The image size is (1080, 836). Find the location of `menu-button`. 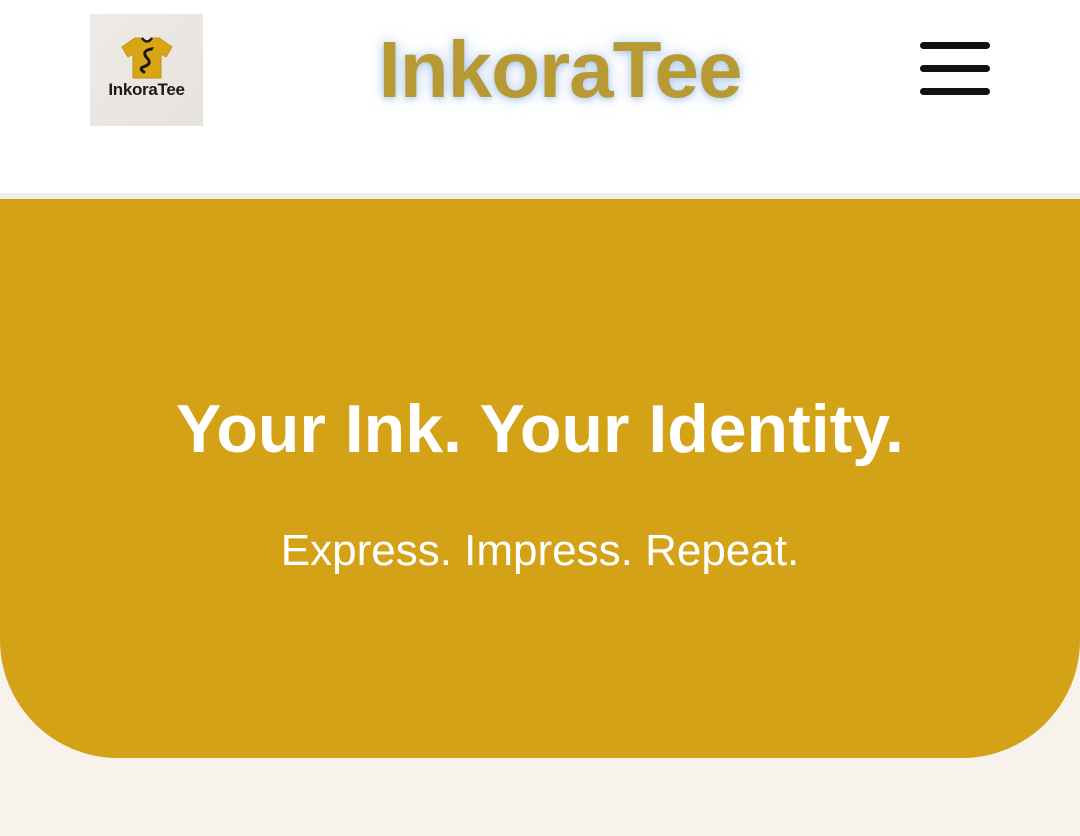

menu-button is located at coordinates (955, 69).